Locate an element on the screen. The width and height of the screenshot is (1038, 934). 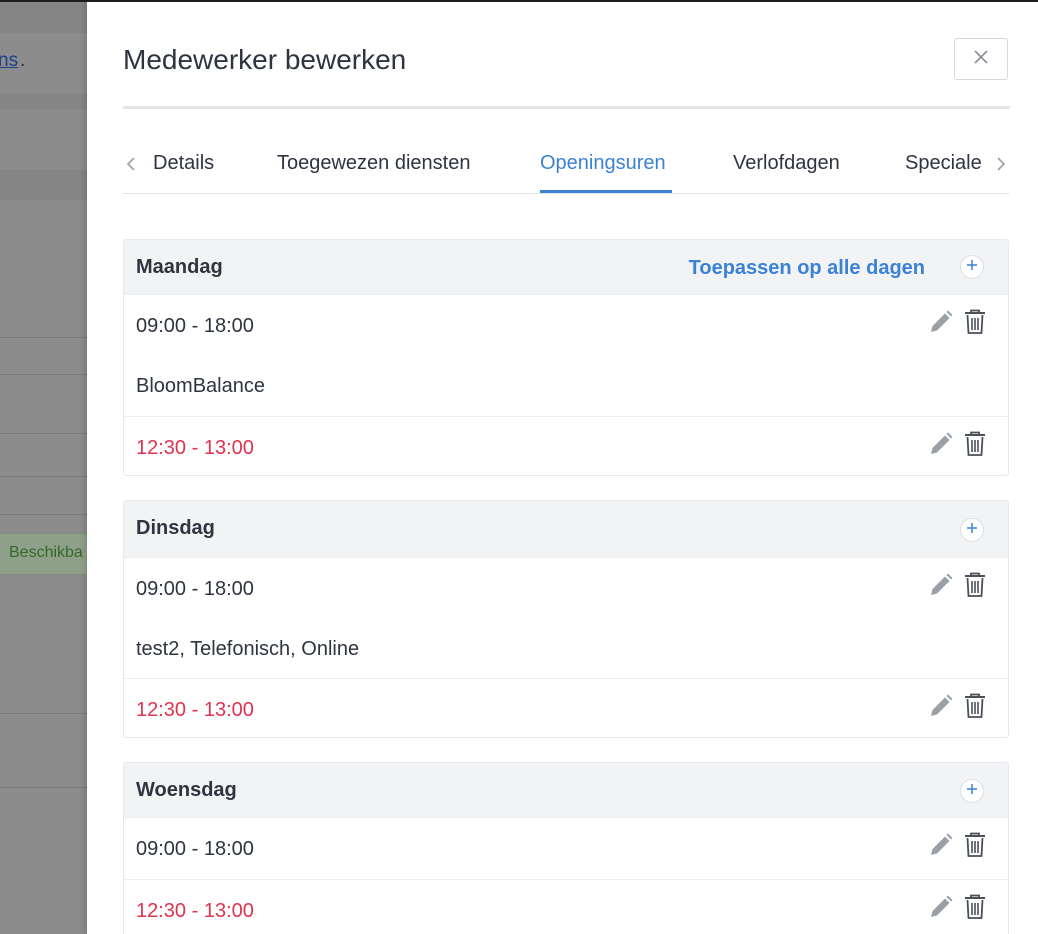
tab-opening-hours: Openingsuren is located at coordinates (603, 163).